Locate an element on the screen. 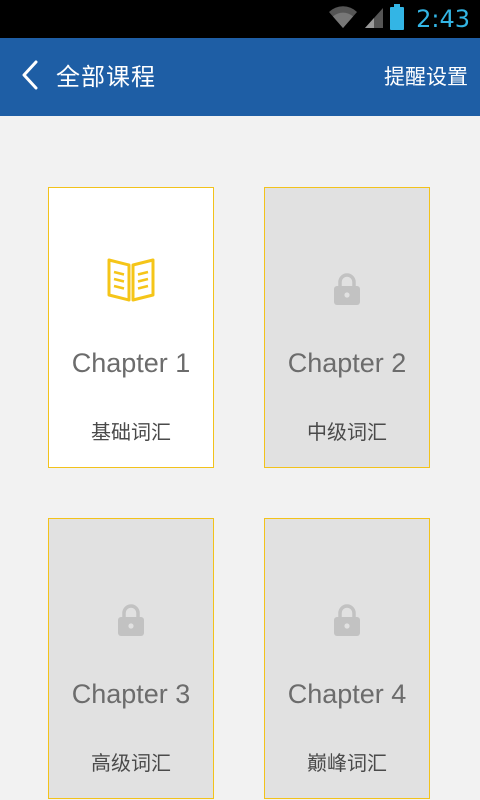  wifi-icon is located at coordinates (343, 19).